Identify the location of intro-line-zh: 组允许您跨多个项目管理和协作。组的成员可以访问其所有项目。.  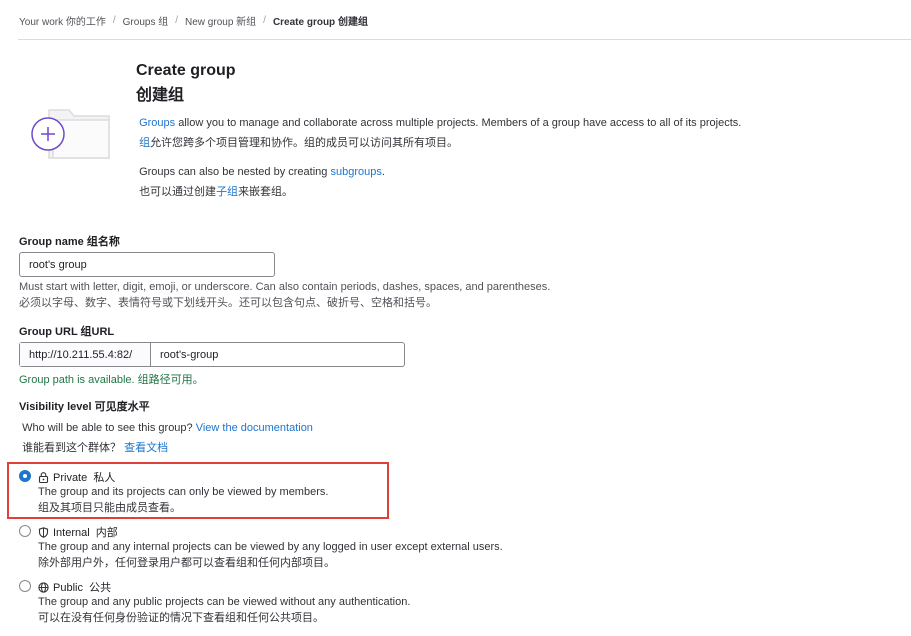
(297, 143).